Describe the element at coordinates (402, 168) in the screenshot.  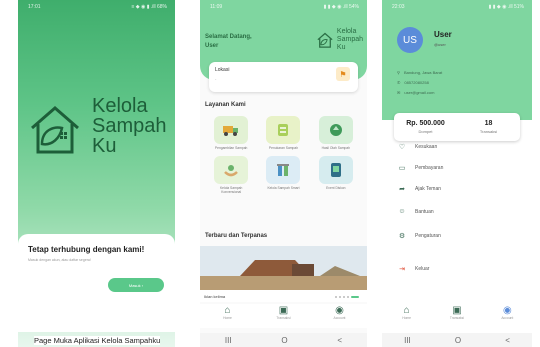
I see `card-icon: ▭` at that location.